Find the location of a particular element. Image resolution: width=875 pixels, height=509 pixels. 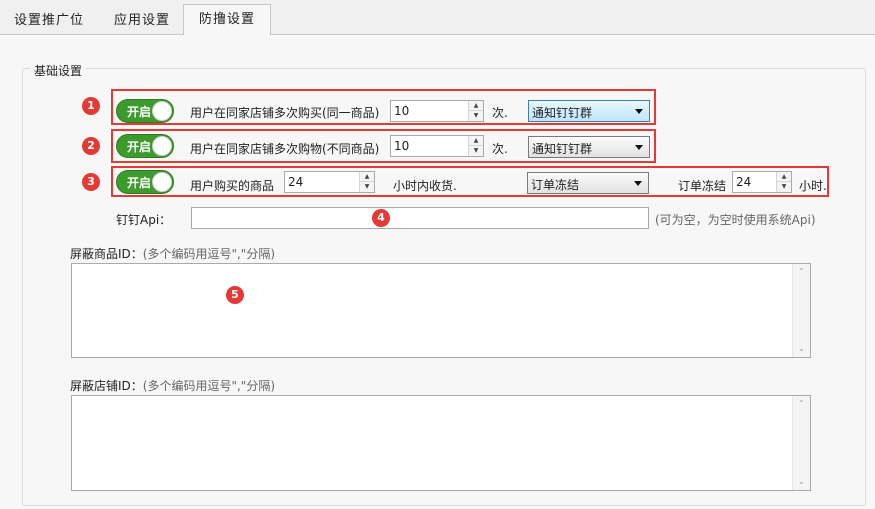

rule-3-description: 用户购买的商品 is located at coordinates (232, 186).